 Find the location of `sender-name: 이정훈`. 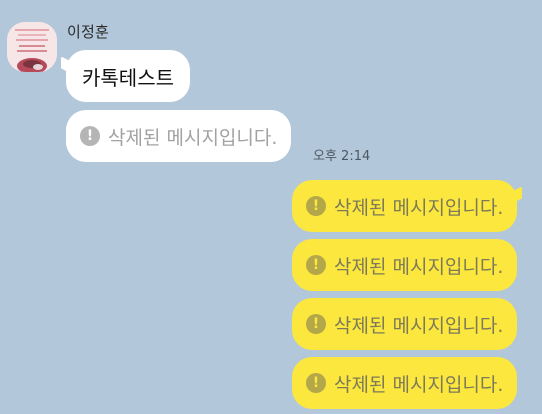

sender-name: 이정훈 is located at coordinates (88, 32).